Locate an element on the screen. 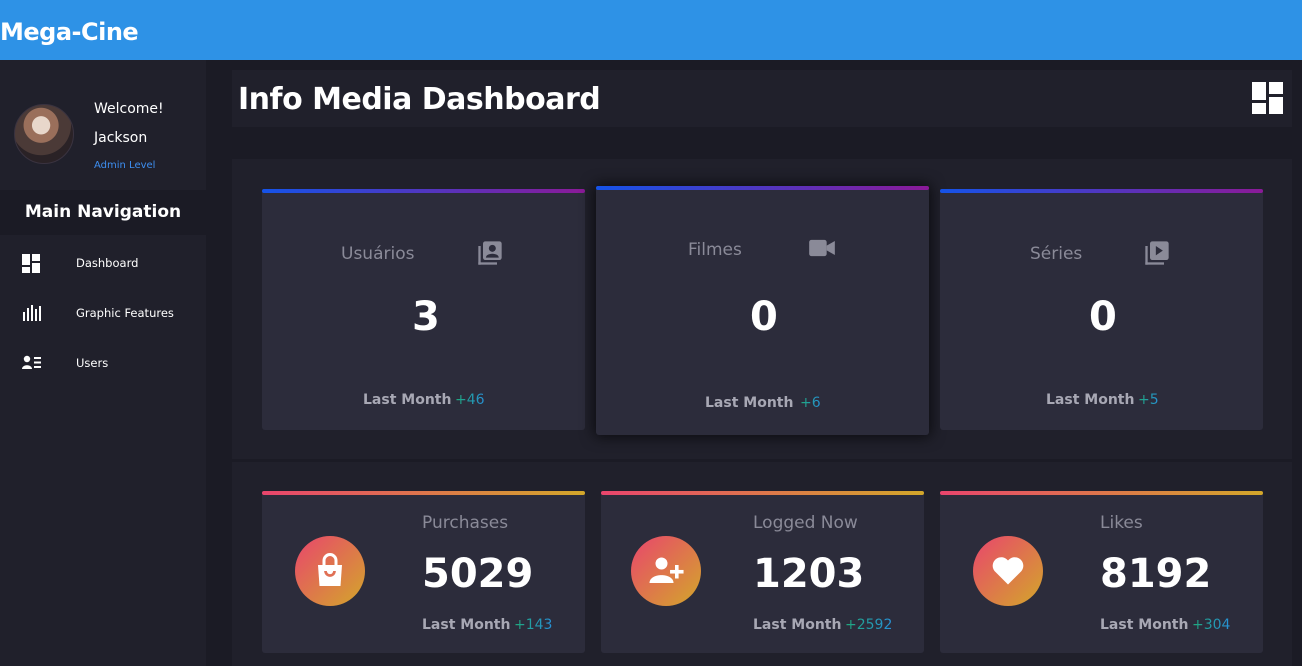 This screenshot has height=666, width=1302. sidebar-item-label: Dashboard is located at coordinates (107, 263).